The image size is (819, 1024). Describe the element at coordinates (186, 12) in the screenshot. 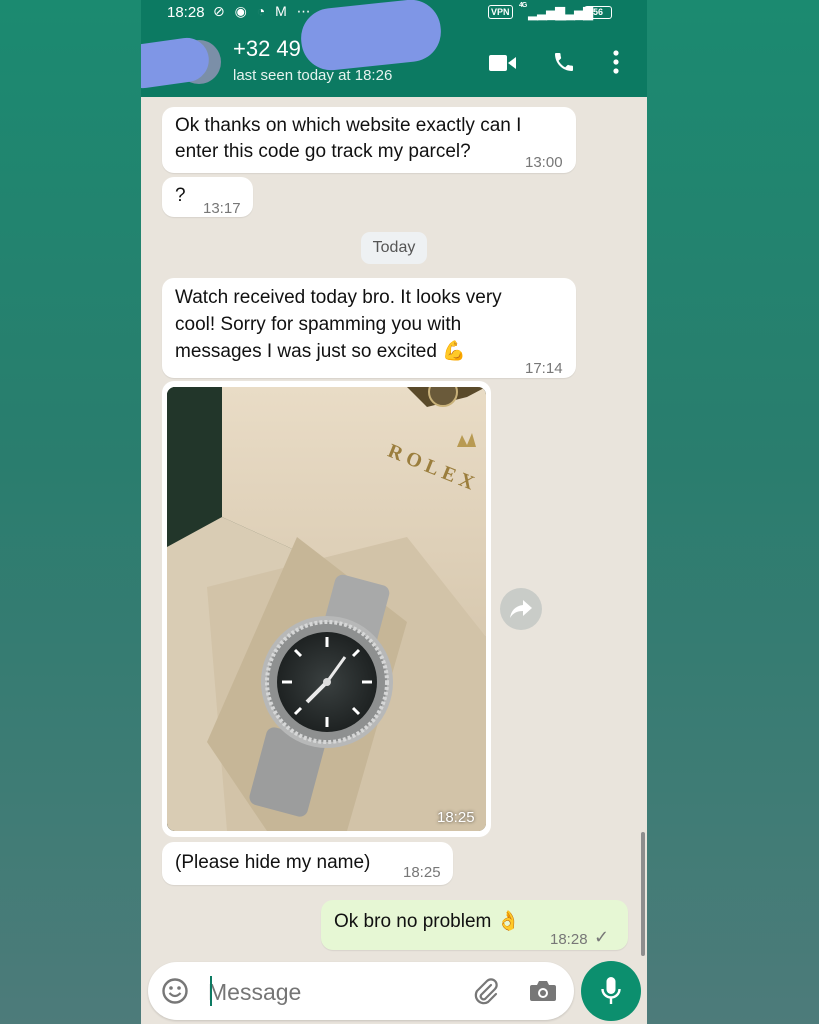

I see `status-time: 18:28` at that location.